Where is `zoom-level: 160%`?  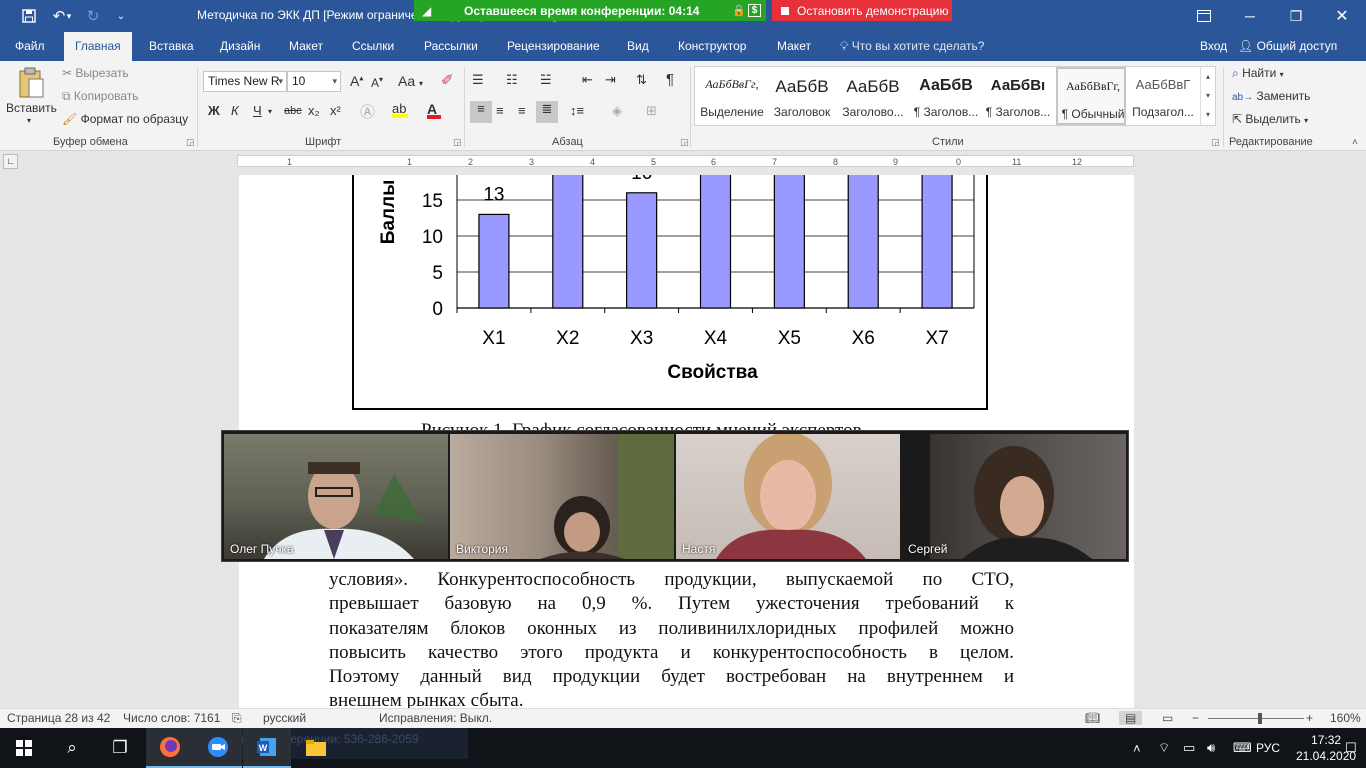 zoom-level: 160% is located at coordinates (1345, 718).